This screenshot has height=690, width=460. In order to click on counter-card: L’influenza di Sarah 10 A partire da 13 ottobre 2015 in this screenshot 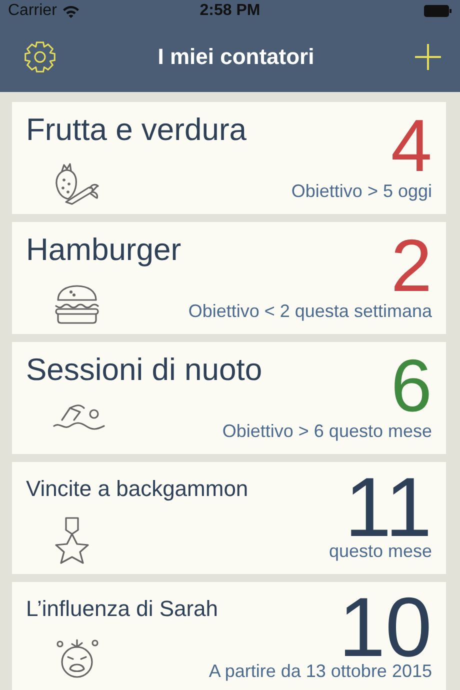, I will do `click(229, 636)`.